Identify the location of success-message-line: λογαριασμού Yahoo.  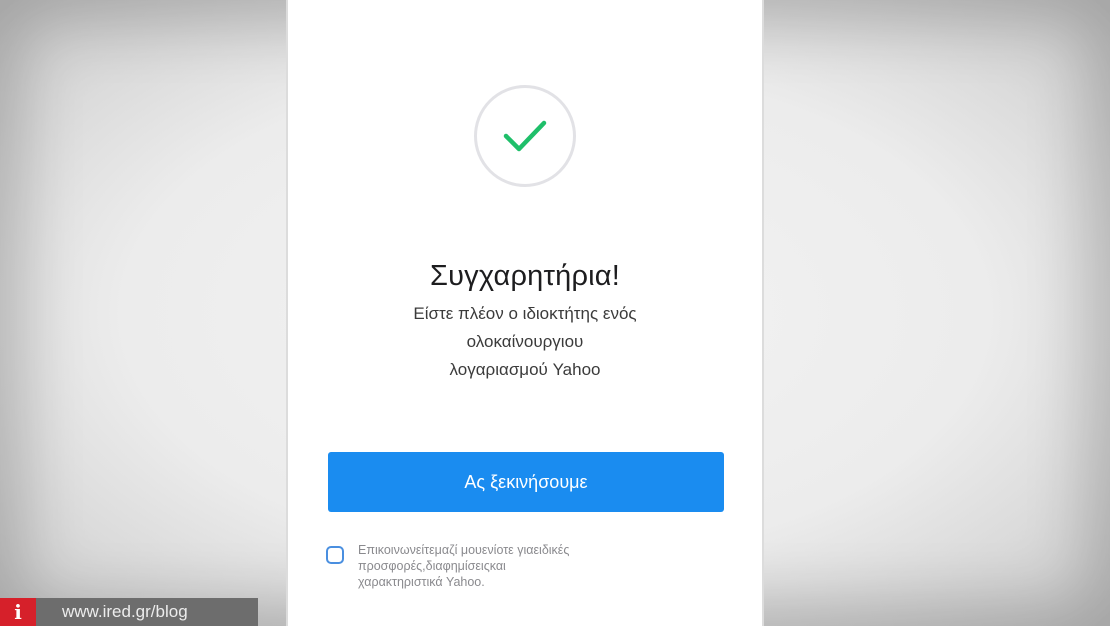
(525, 369).